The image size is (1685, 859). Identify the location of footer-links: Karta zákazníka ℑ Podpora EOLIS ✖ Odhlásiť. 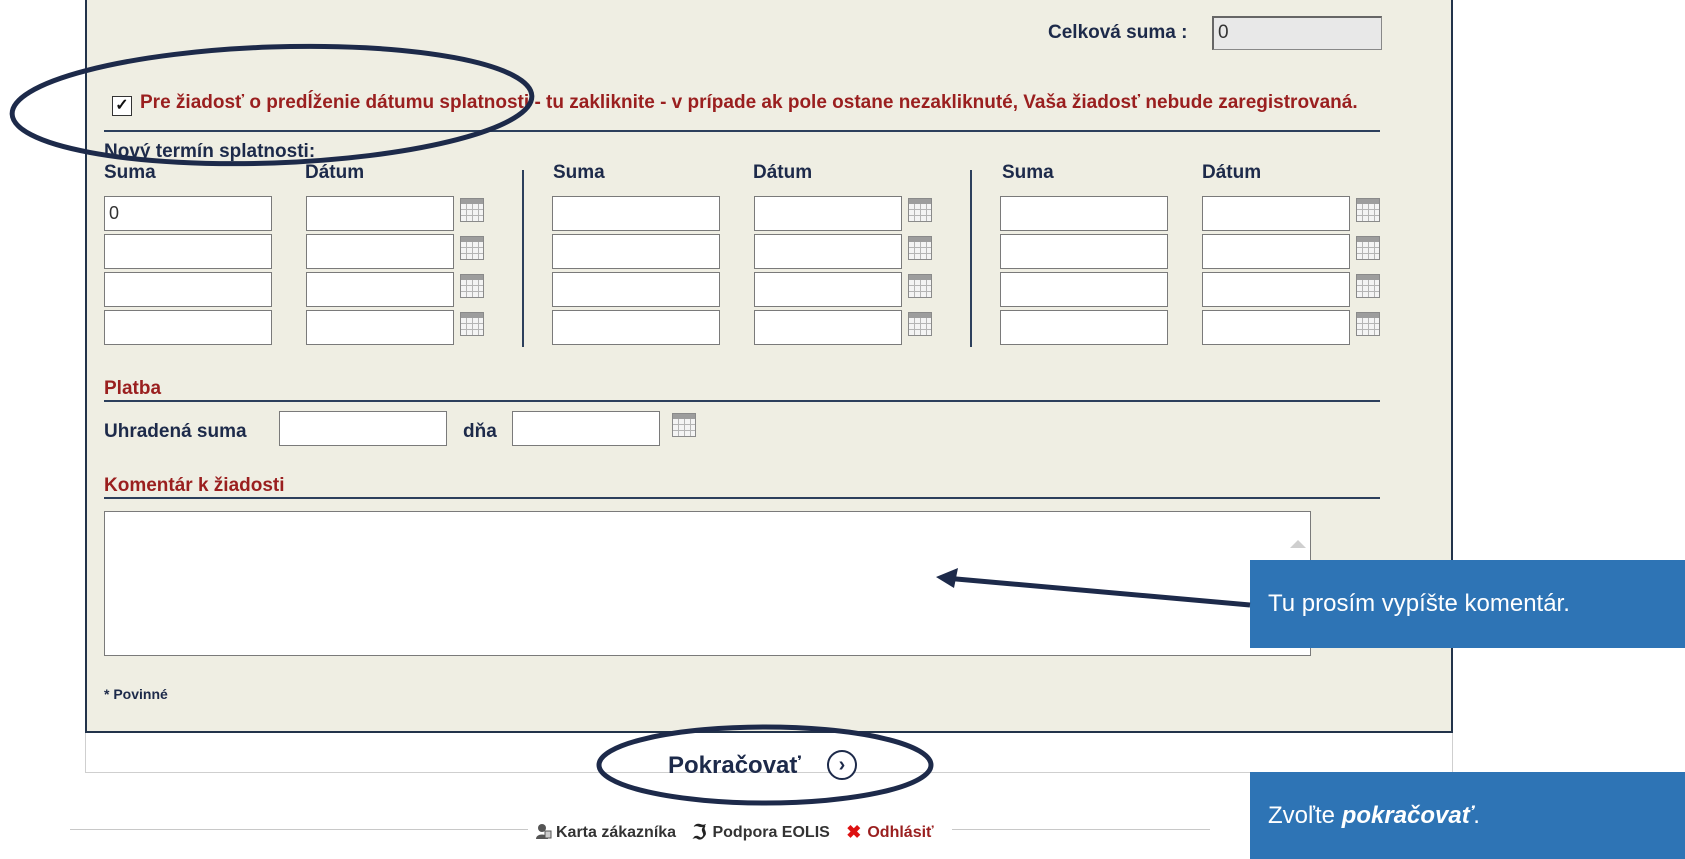
(740, 832).